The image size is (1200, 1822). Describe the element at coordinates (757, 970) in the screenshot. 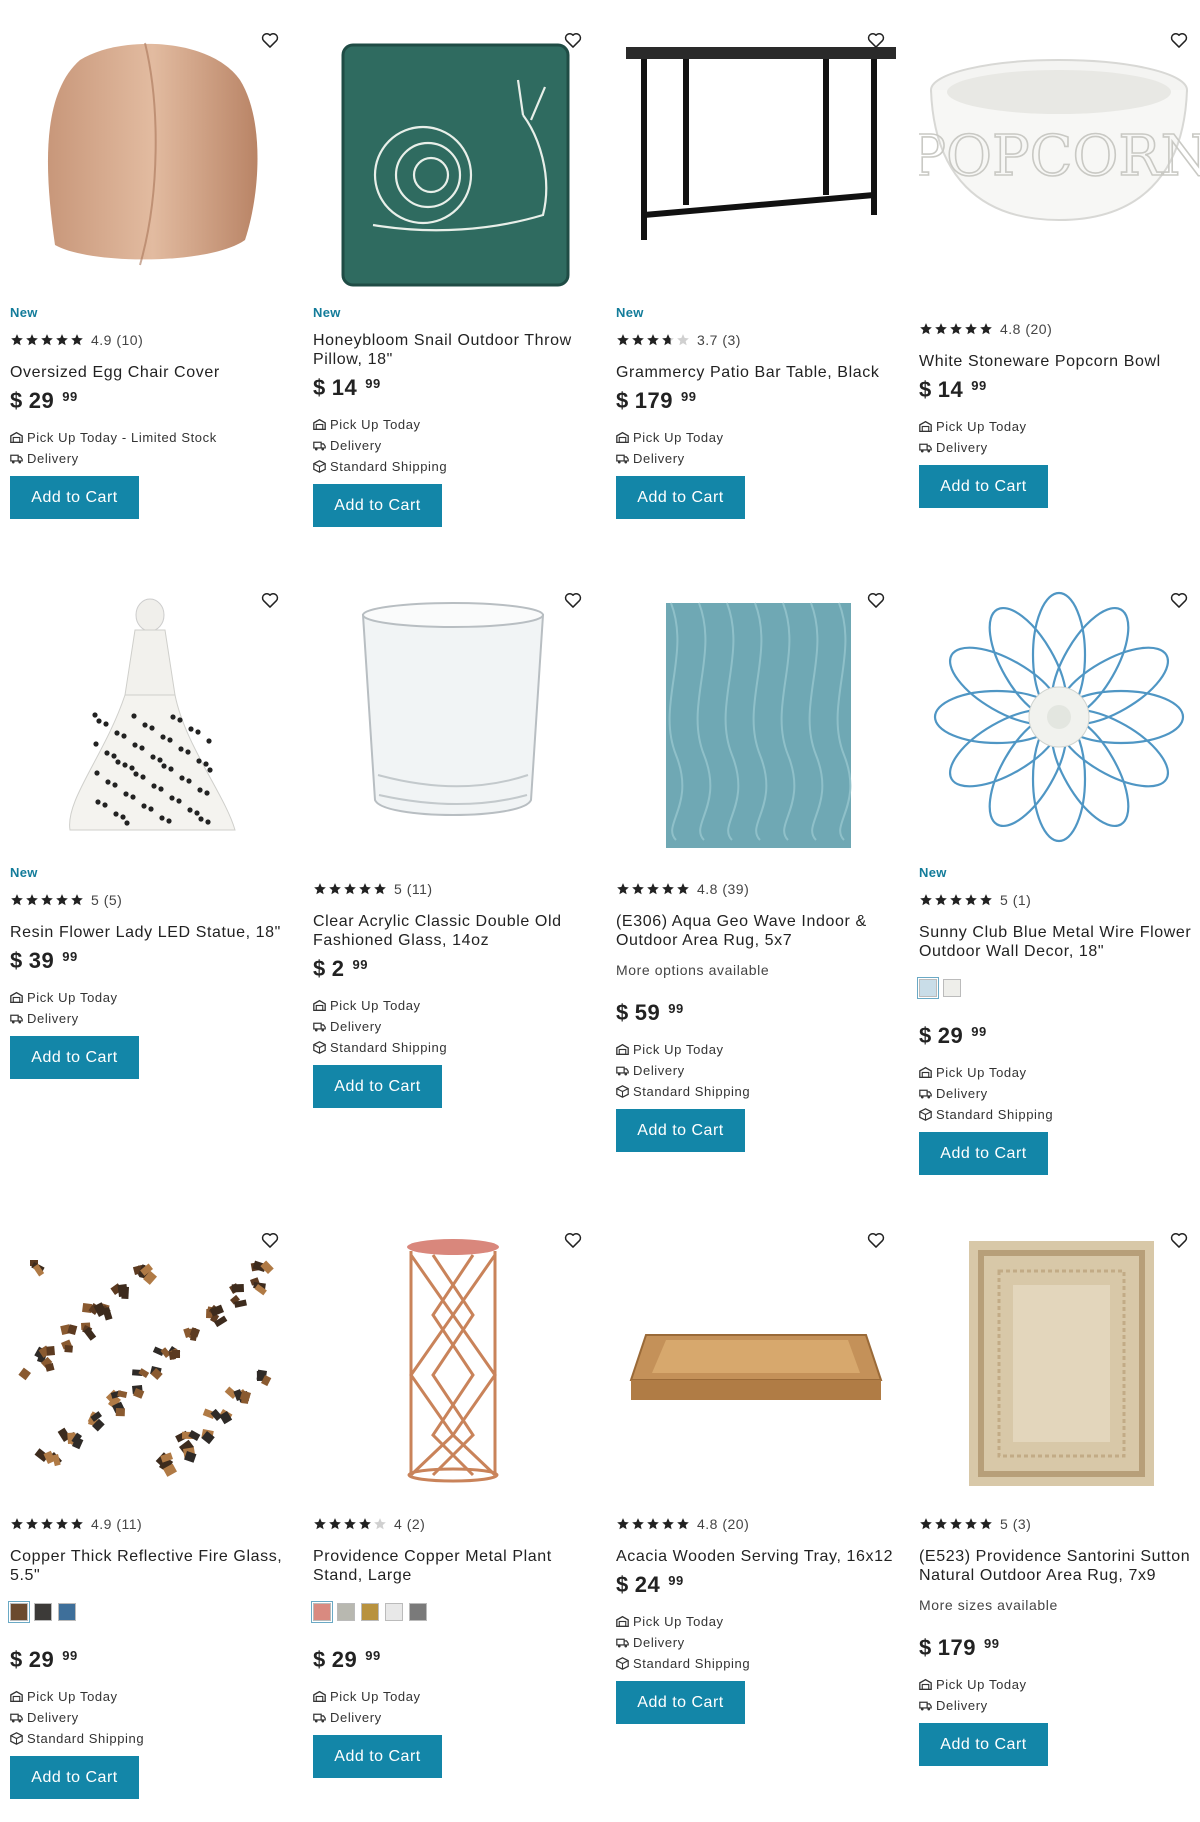

I see `more-options-link: More options available` at that location.